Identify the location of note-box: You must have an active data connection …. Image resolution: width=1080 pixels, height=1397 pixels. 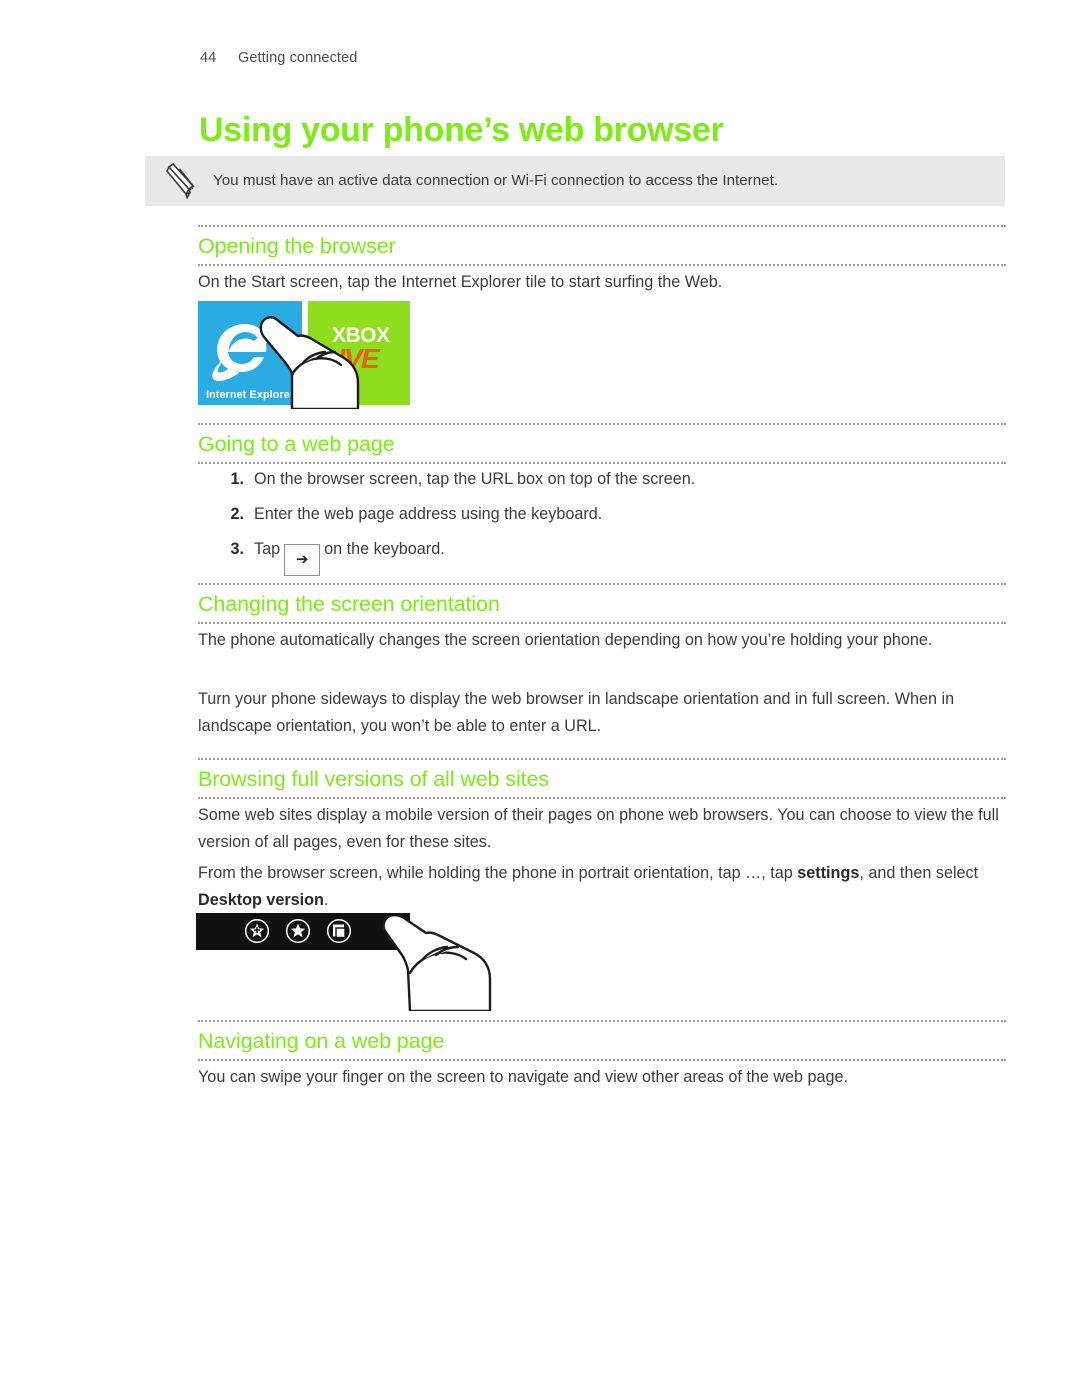
(575, 181).